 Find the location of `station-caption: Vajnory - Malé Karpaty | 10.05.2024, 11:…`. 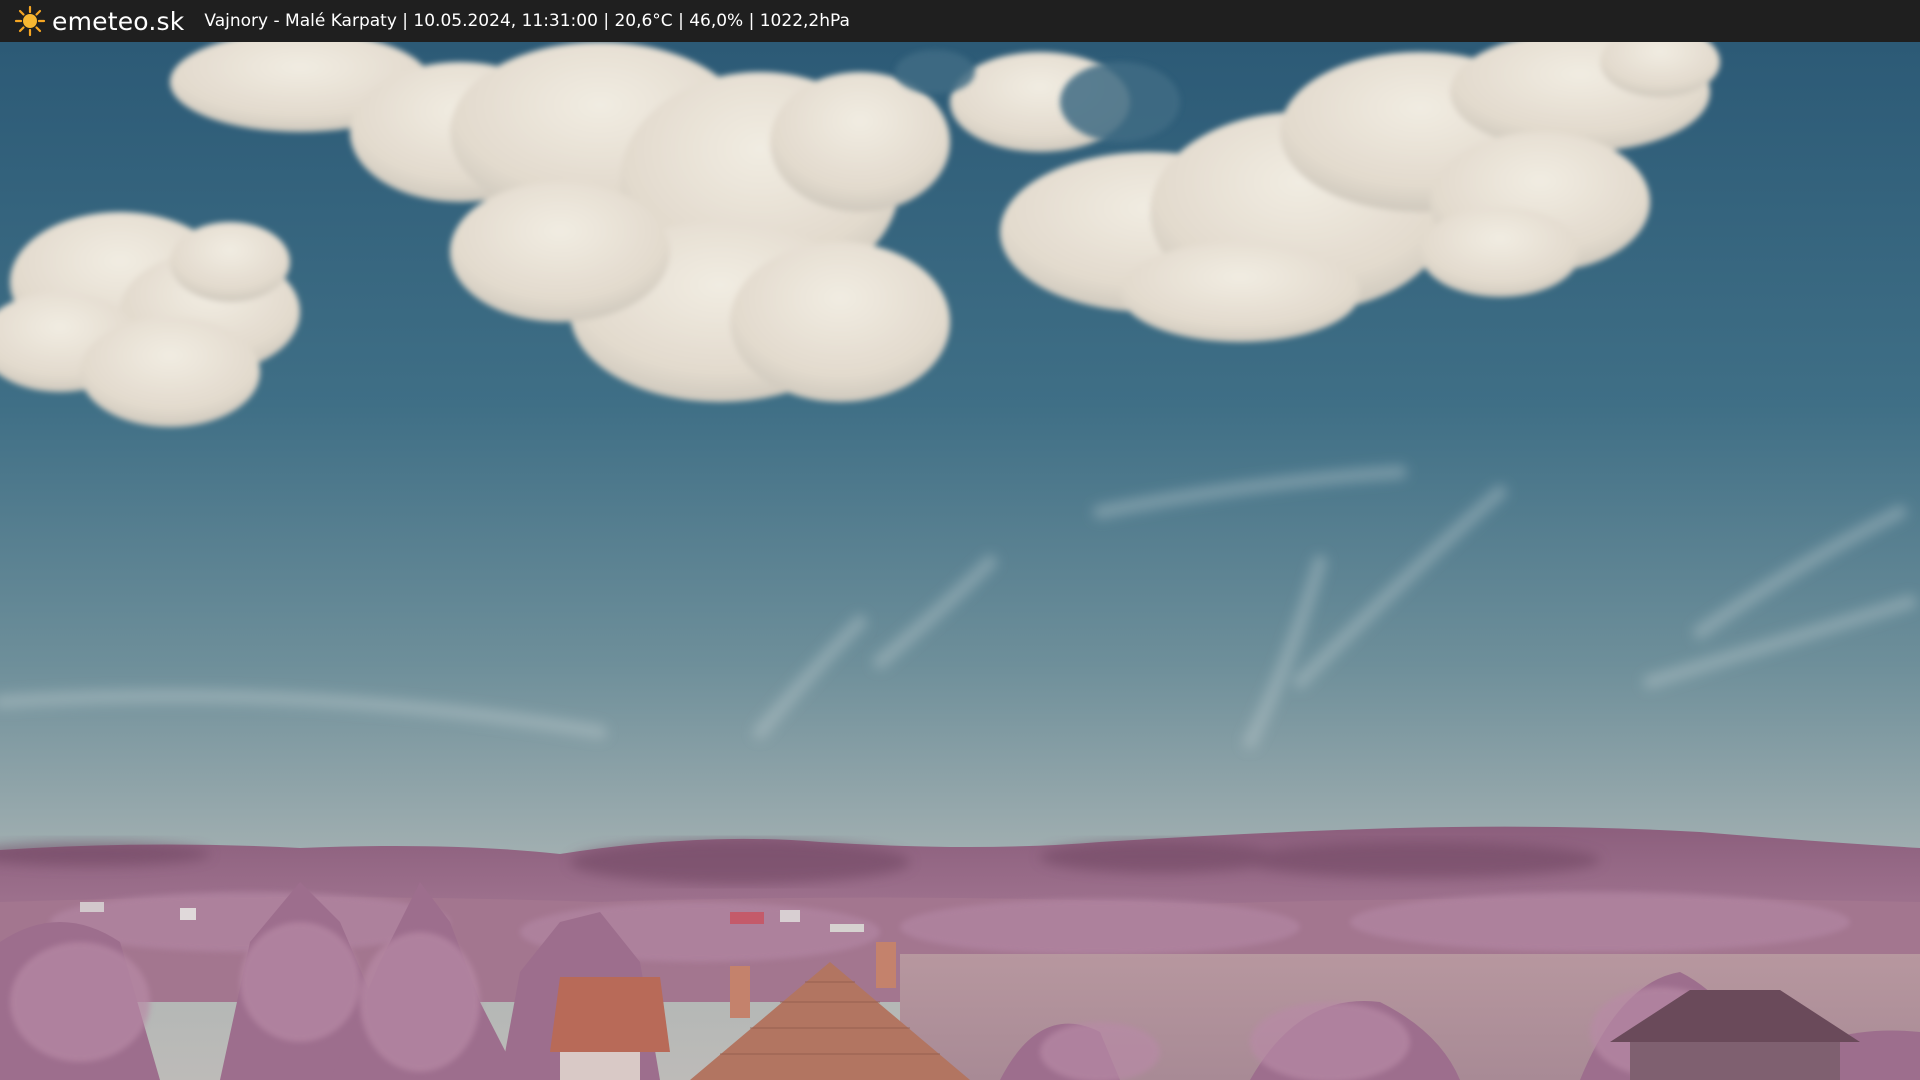

station-caption: Vajnory - Malé Karpaty | 10.05.2024, 11:… is located at coordinates (527, 21).